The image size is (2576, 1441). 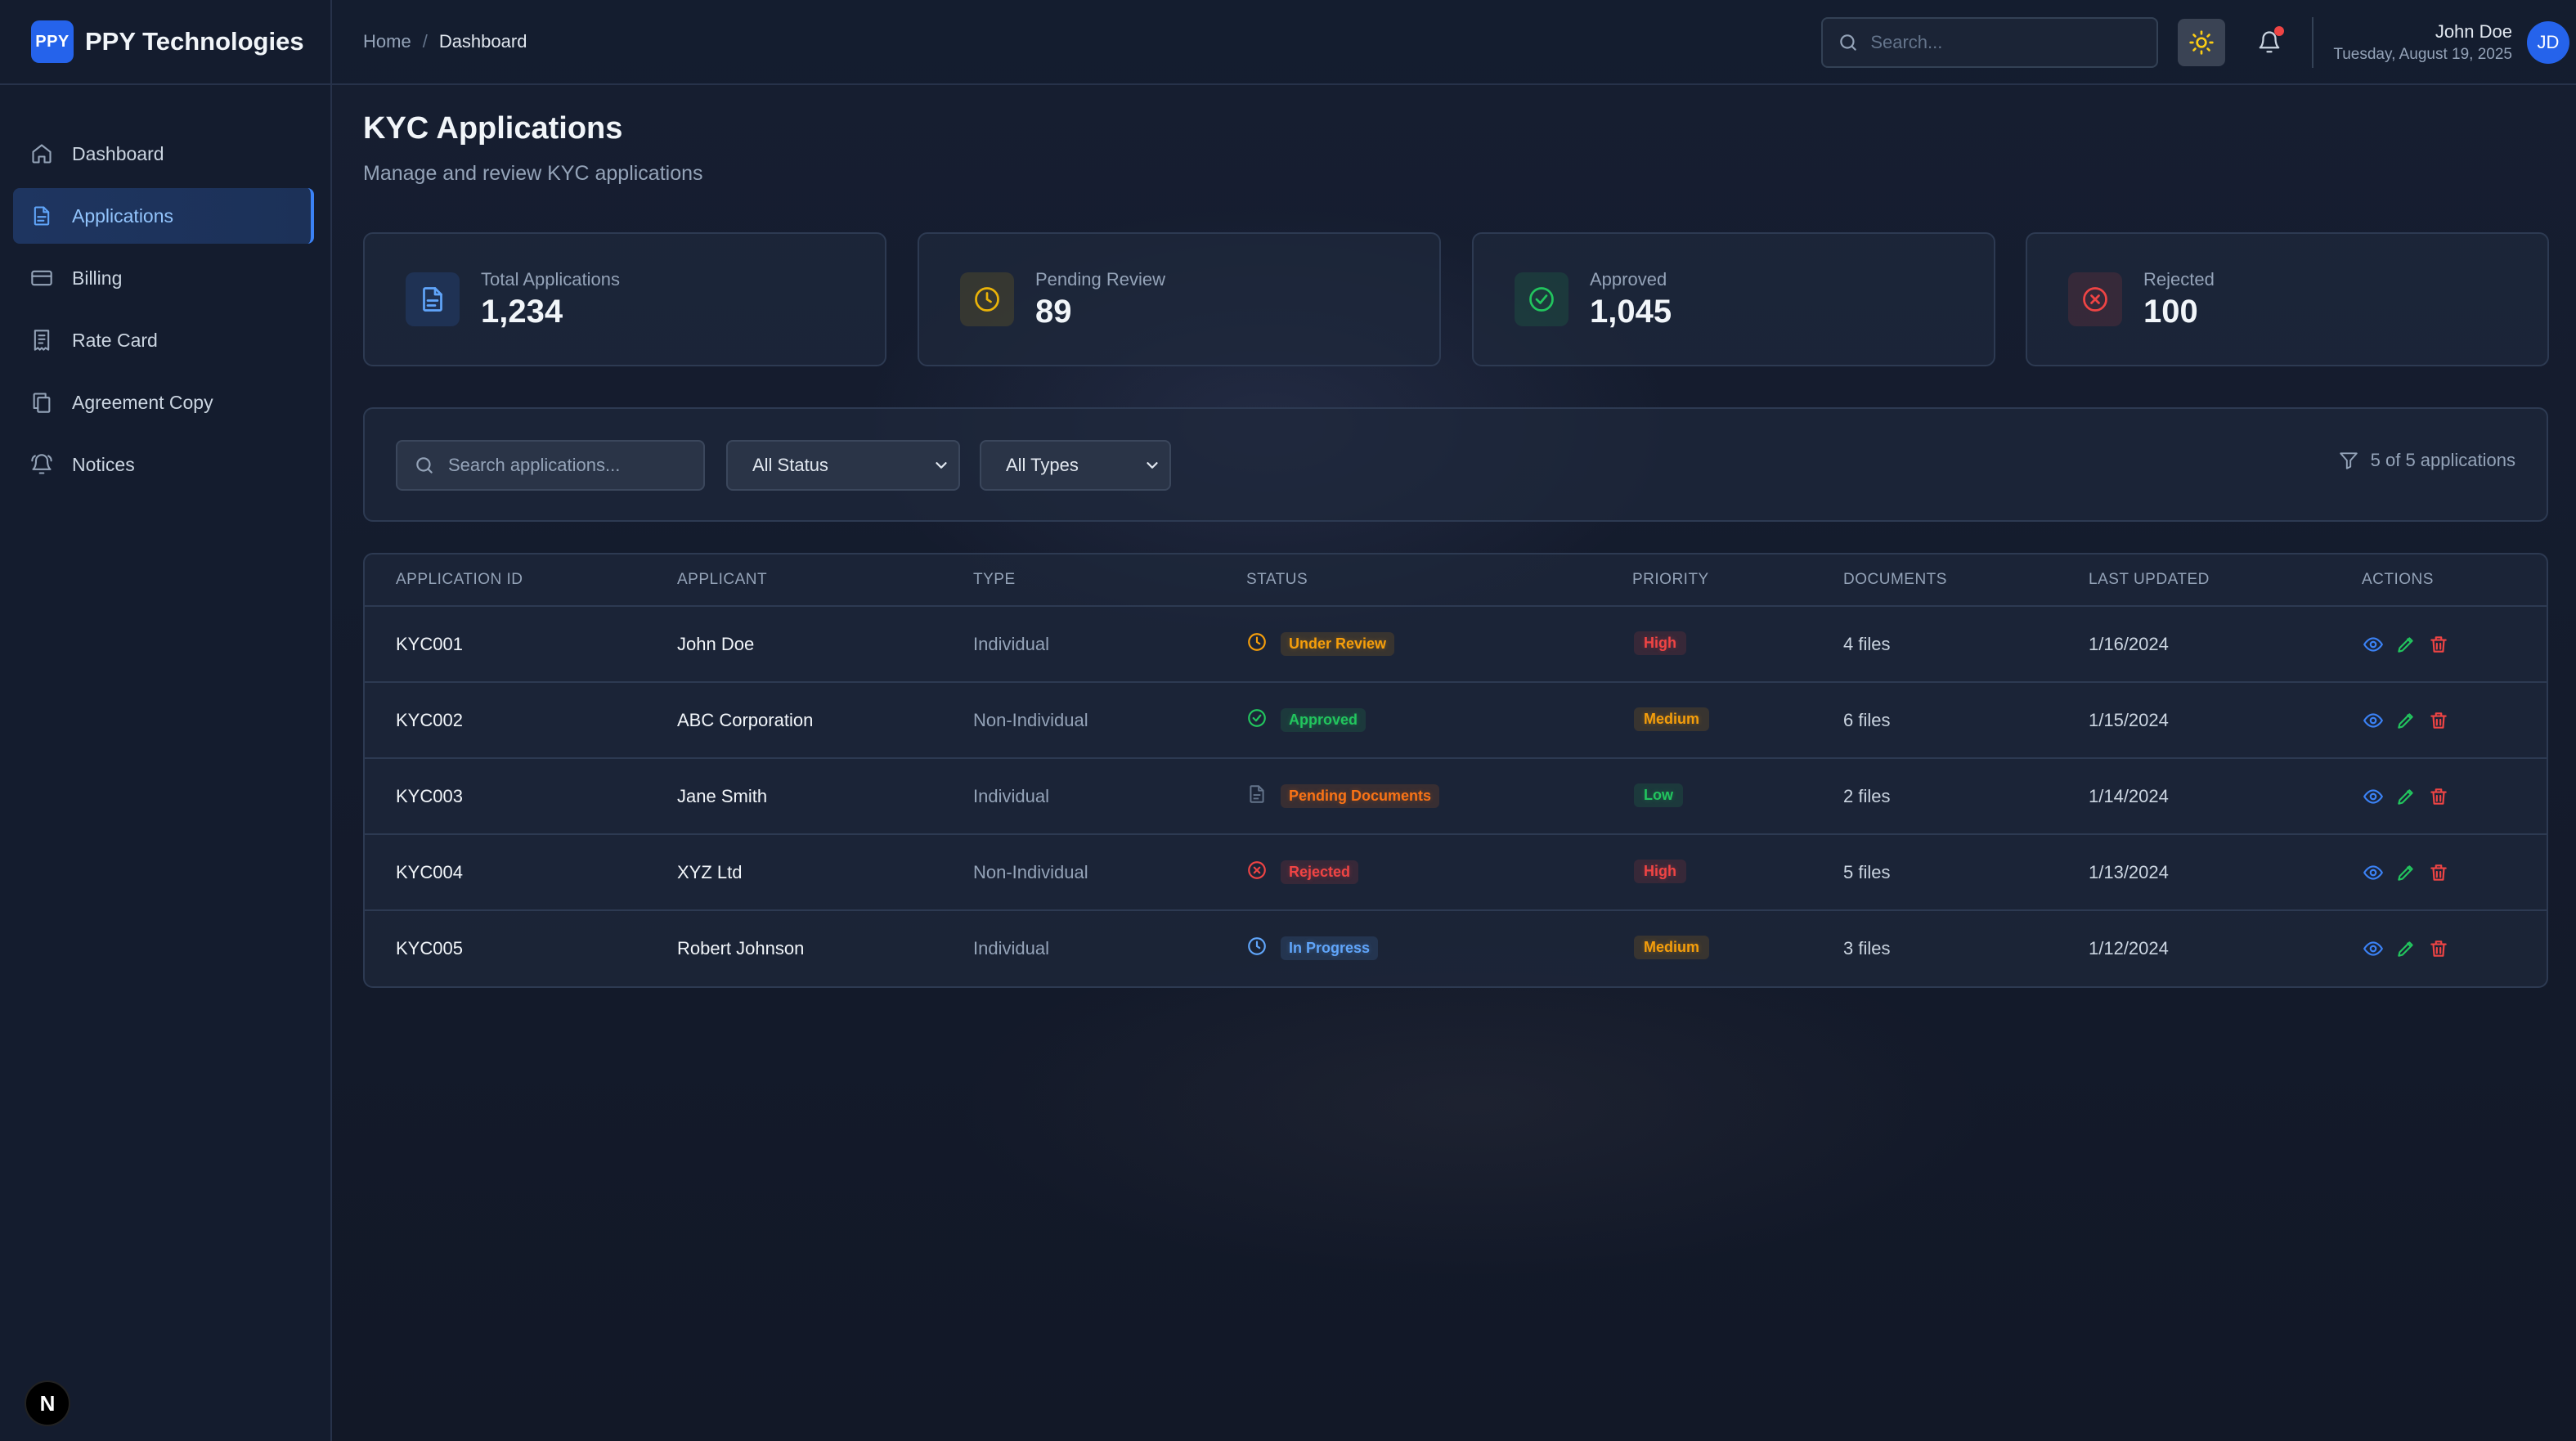 I want to click on column-header: APPLICATION ID, so click(x=460, y=580).